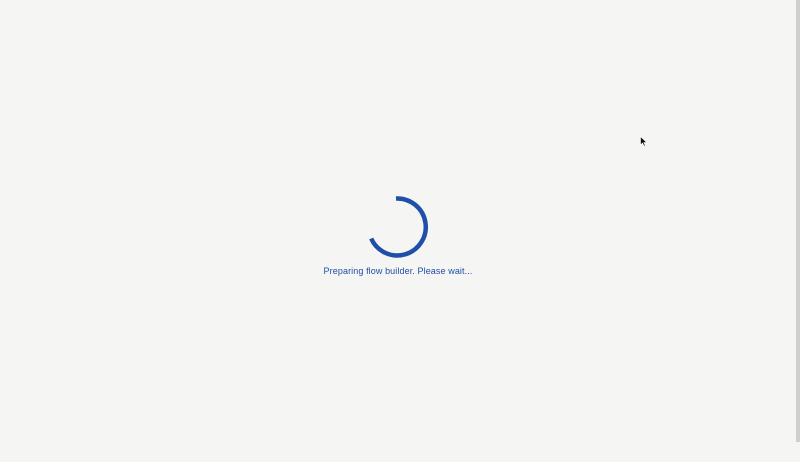  I want to click on vertical-scrollbar, so click(798, 221).